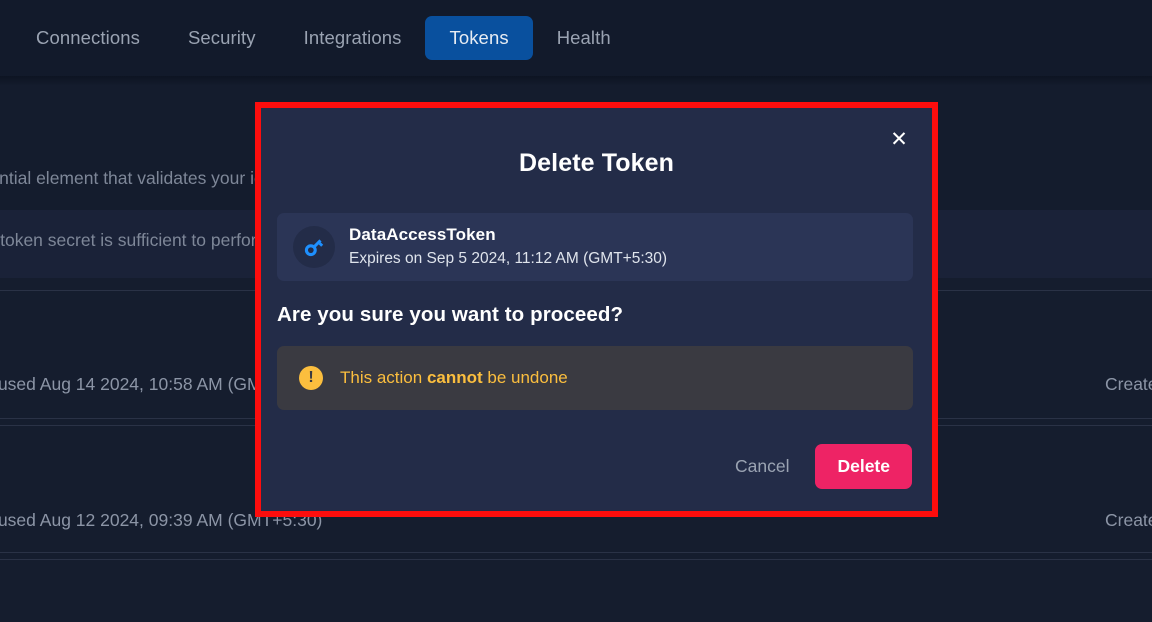 This screenshot has height=622, width=1152. What do you see at coordinates (596, 163) in the screenshot?
I see `modal-title: Delete Token` at bounding box center [596, 163].